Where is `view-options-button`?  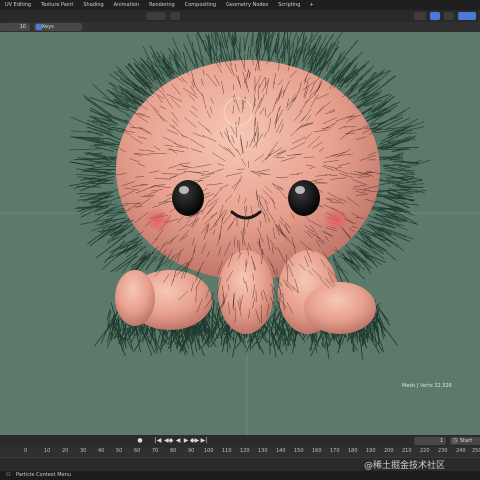
view-options-button is located at coordinates (175, 16).